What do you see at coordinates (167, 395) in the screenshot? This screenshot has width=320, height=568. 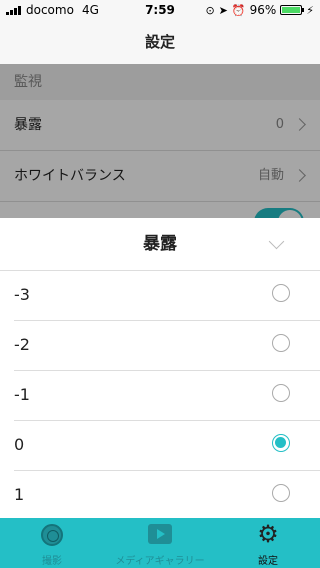 I see `option-row: -1` at bounding box center [167, 395].